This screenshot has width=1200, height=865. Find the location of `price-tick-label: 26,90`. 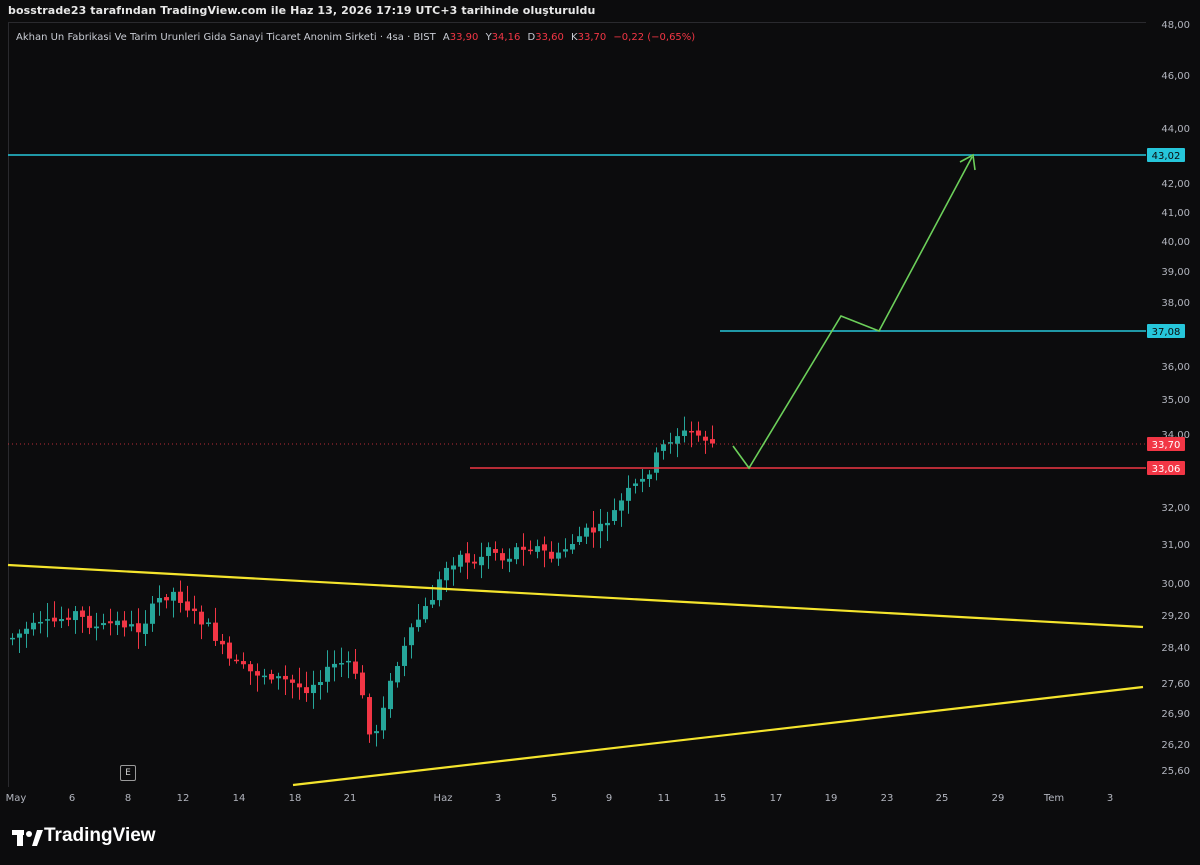

price-tick-label: 26,90 is located at coordinates (1175, 714).